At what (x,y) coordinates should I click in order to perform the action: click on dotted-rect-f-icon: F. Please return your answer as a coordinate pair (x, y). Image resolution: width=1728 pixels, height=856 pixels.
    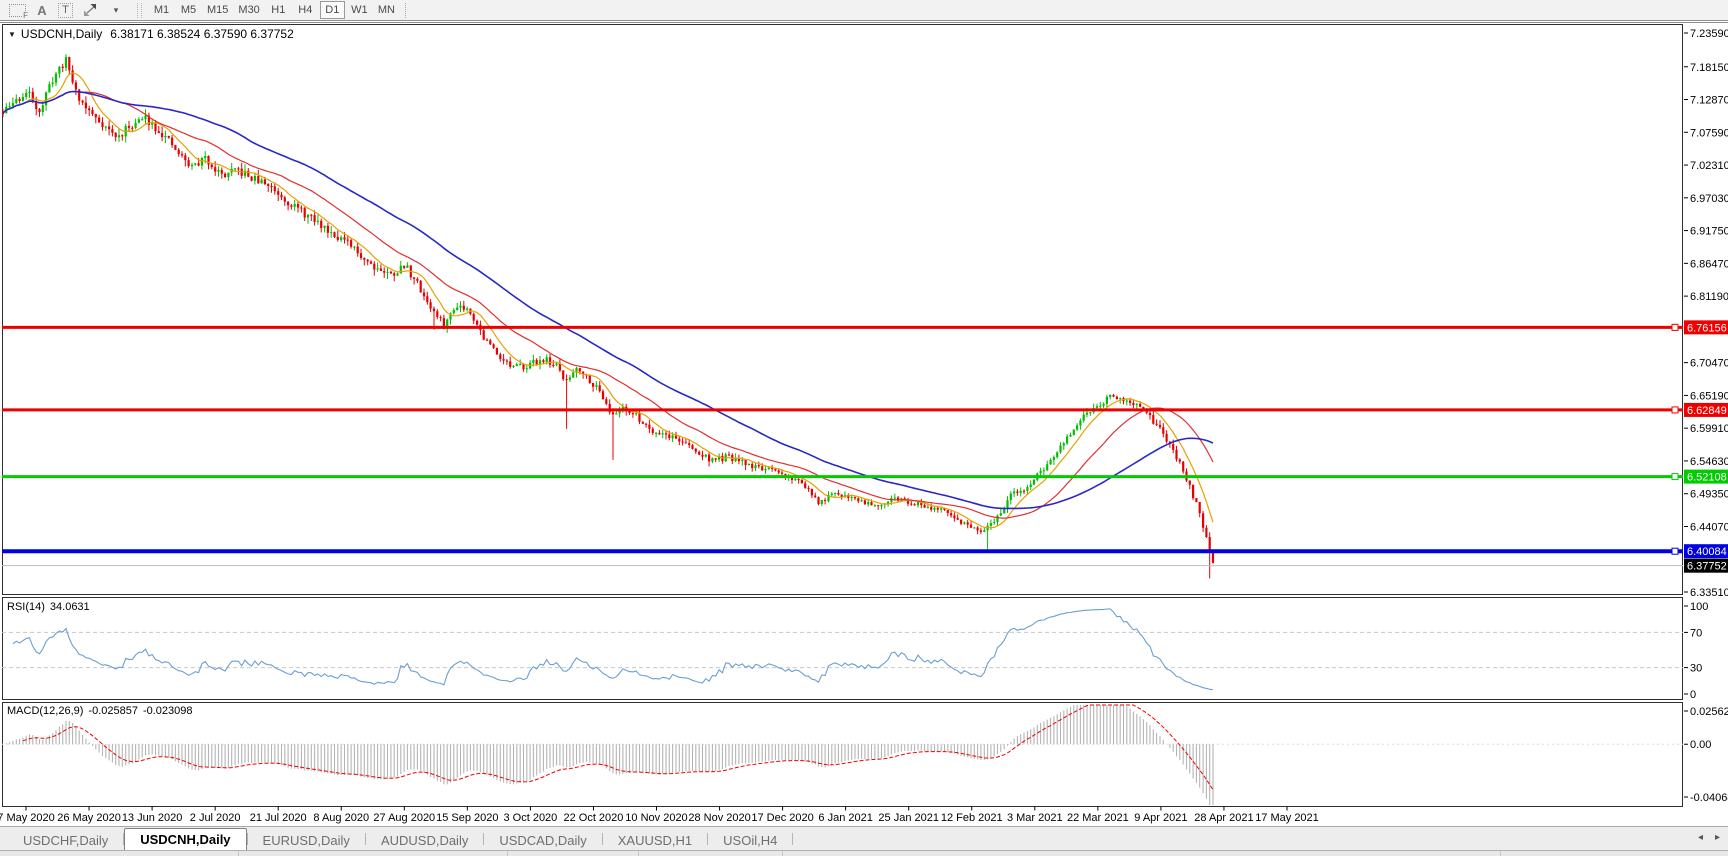
    Looking at the image, I should click on (18, 11).